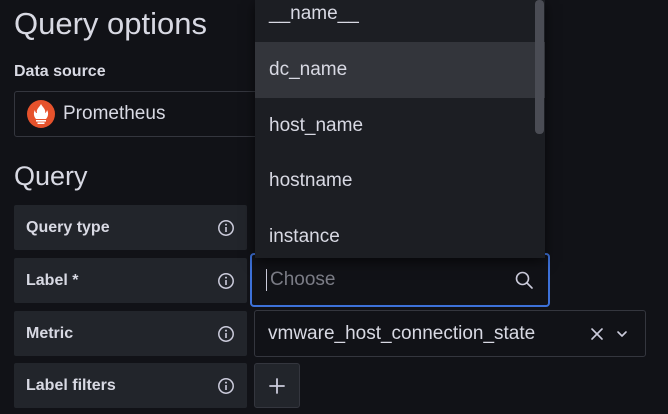 This screenshot has width=668, height=414. What do you see at coordinates (68, 227) in the screenshot?
I see `query-type-label: Query type` at bounding box center [68, 227].